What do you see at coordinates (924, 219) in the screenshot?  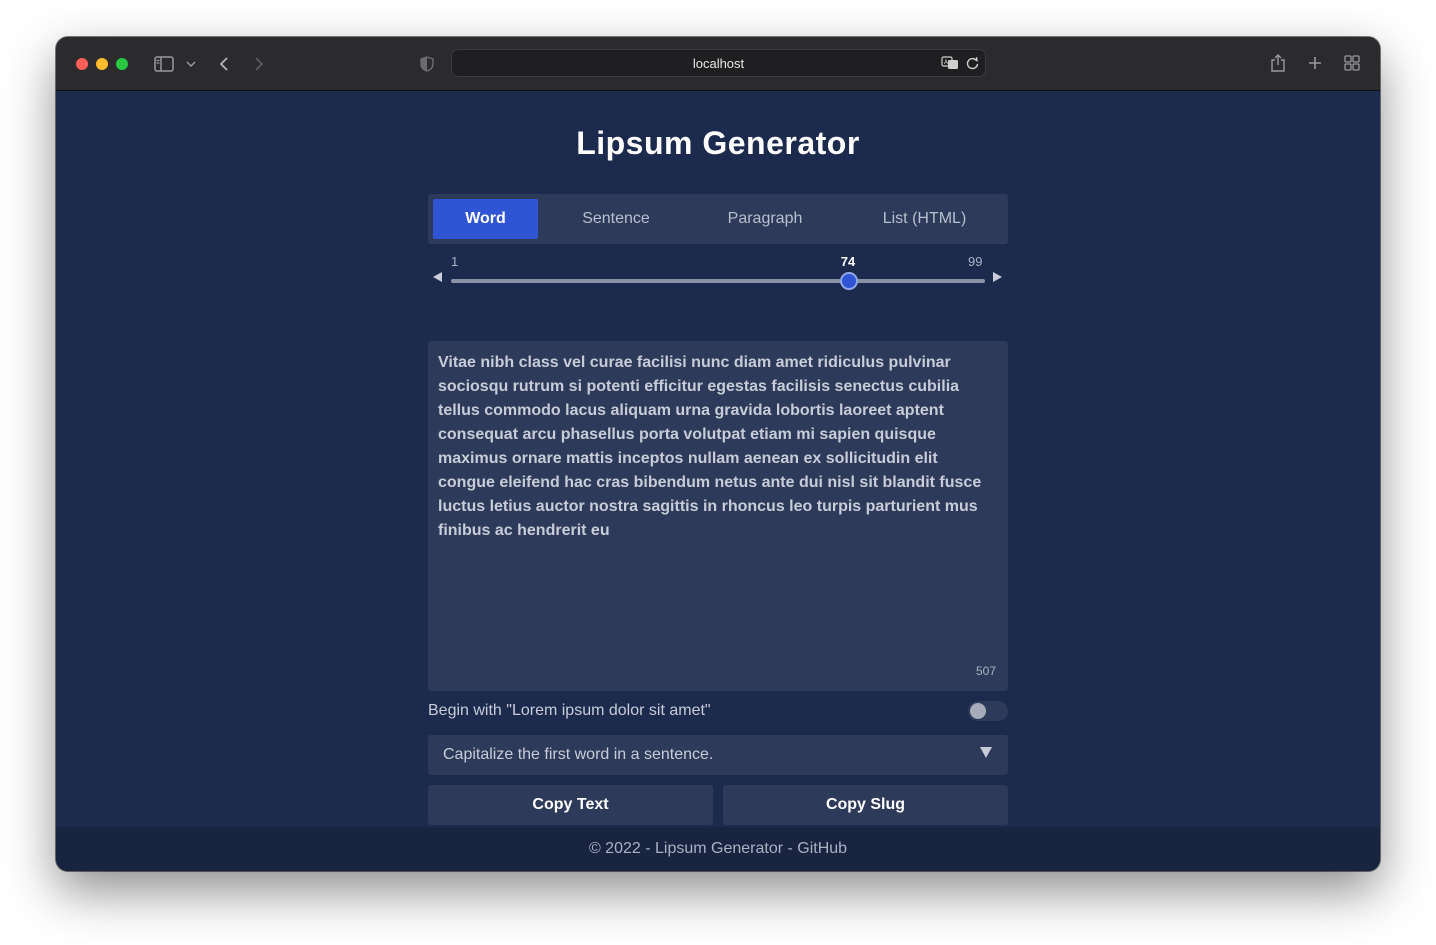 I see `tab-list-html: List (HTML)` at bounding box center [924, 219].